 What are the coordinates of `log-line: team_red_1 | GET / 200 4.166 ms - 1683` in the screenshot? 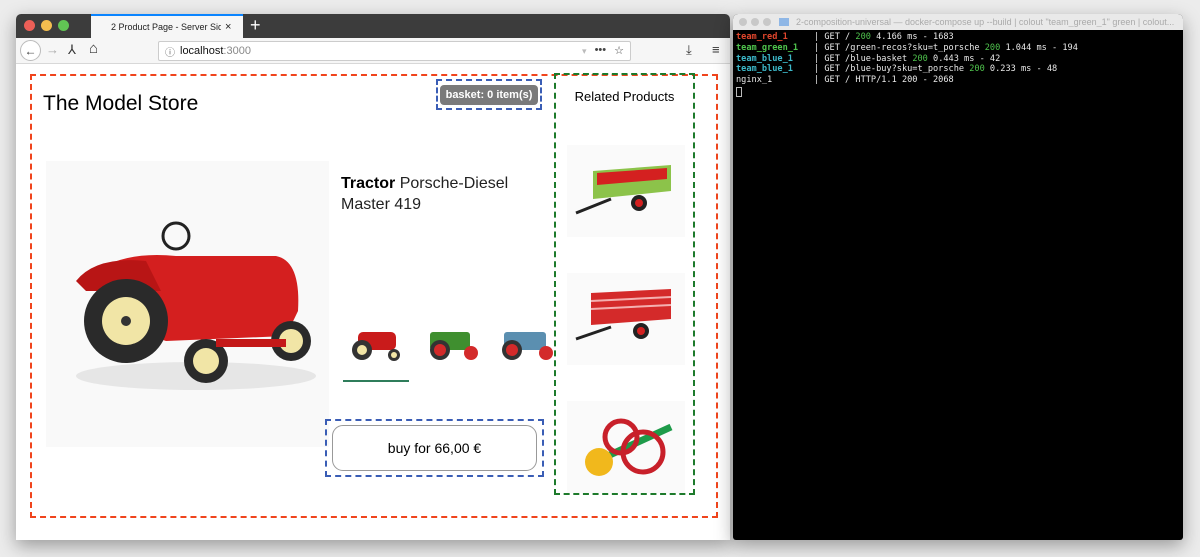 It's located at (958, 37).